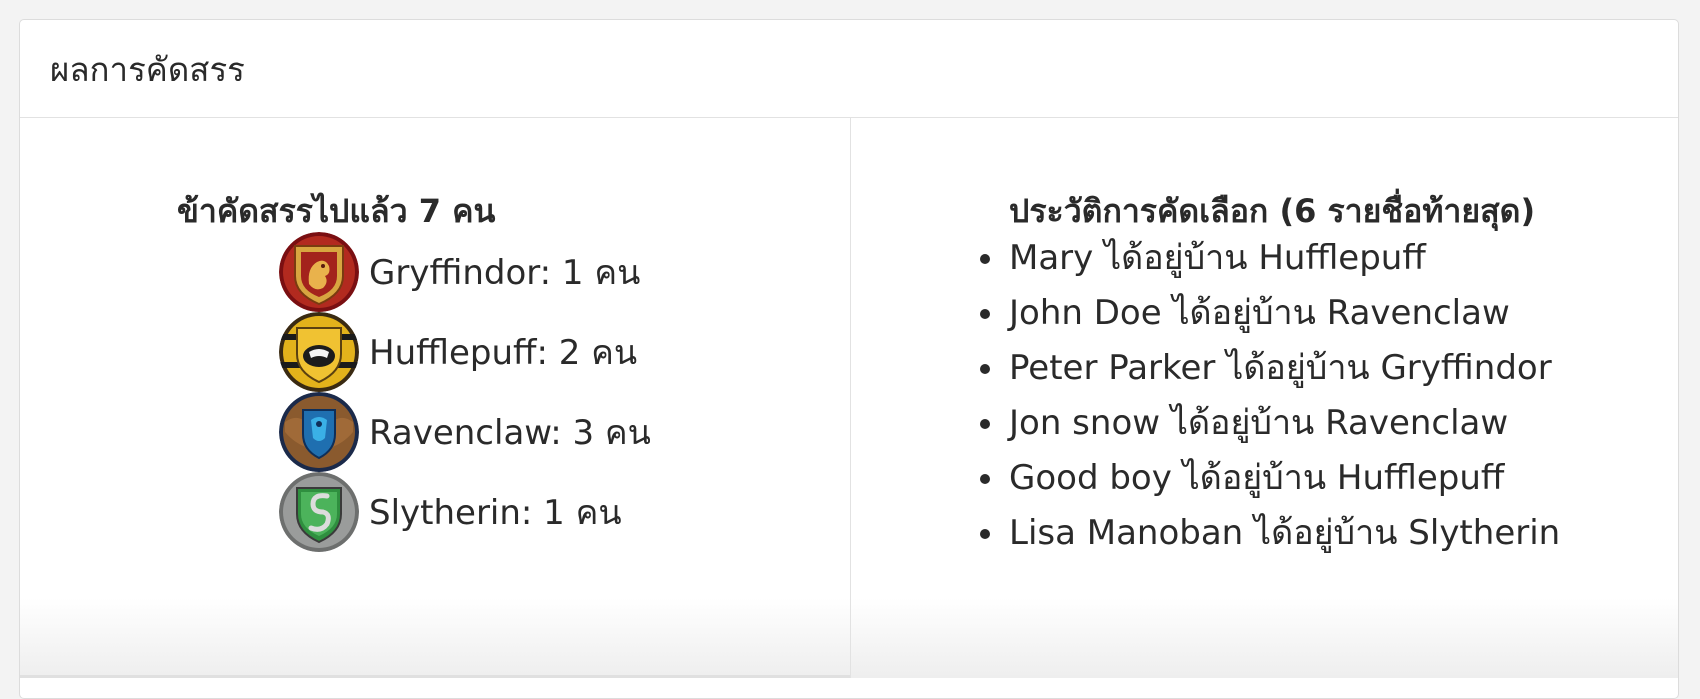 The image size is (1700, 699). I want to click on list-item: Lisa Manoban ได้อยู่บ้าน Slytherin, so click(1270, 533).